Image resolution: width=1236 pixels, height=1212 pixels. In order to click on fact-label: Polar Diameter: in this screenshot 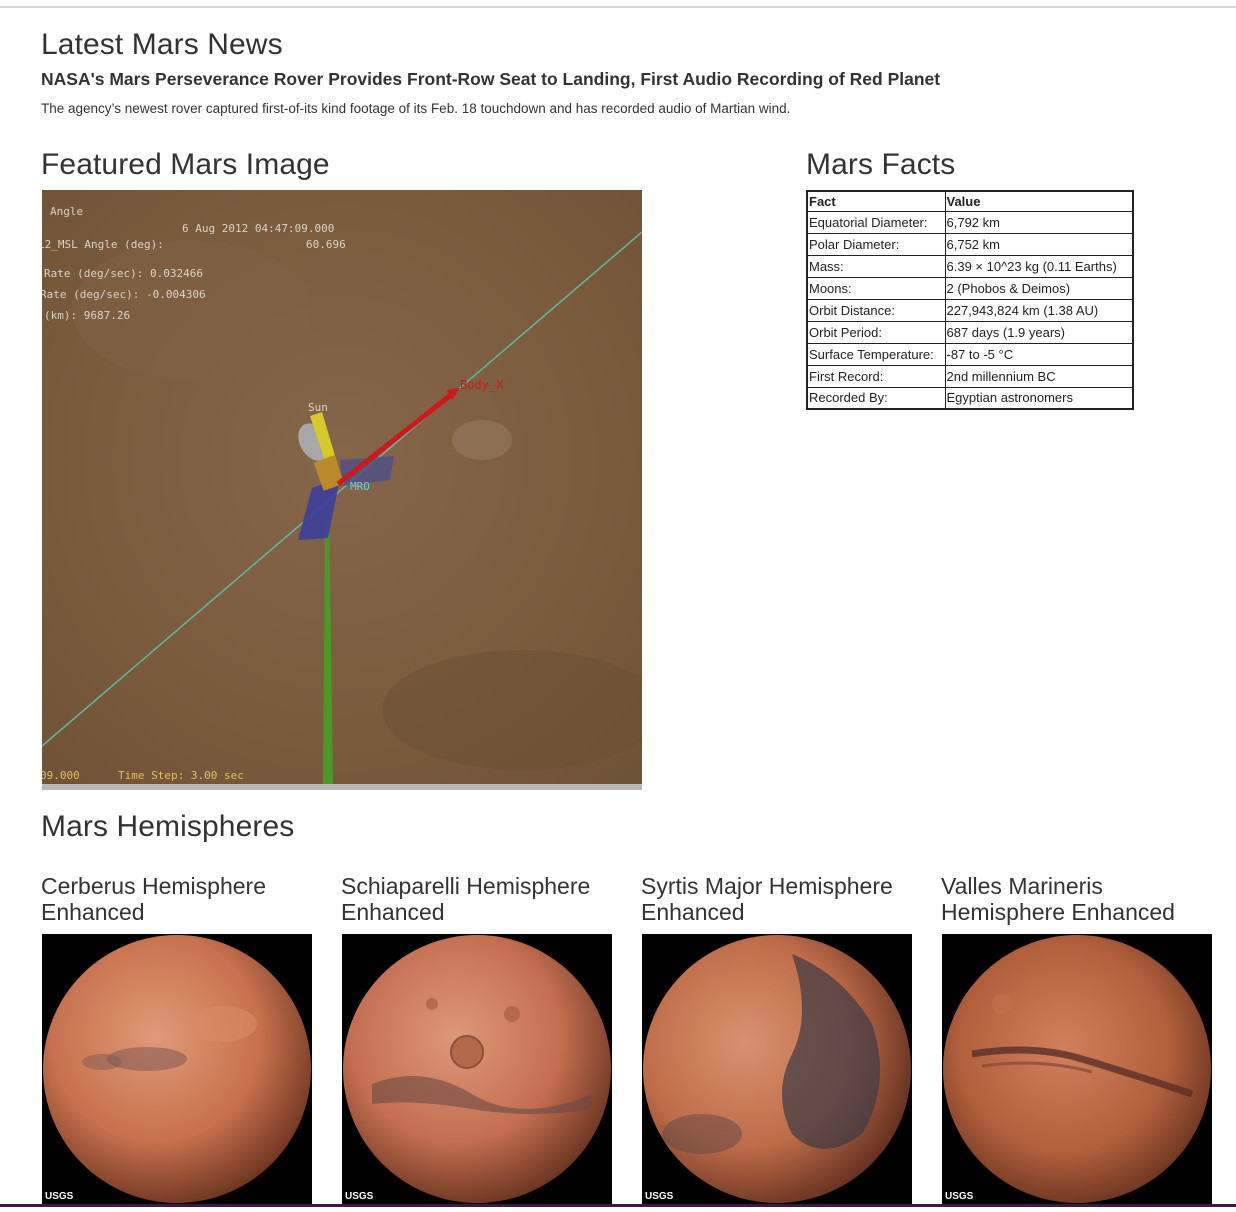, I will do `click(876, 244)`.